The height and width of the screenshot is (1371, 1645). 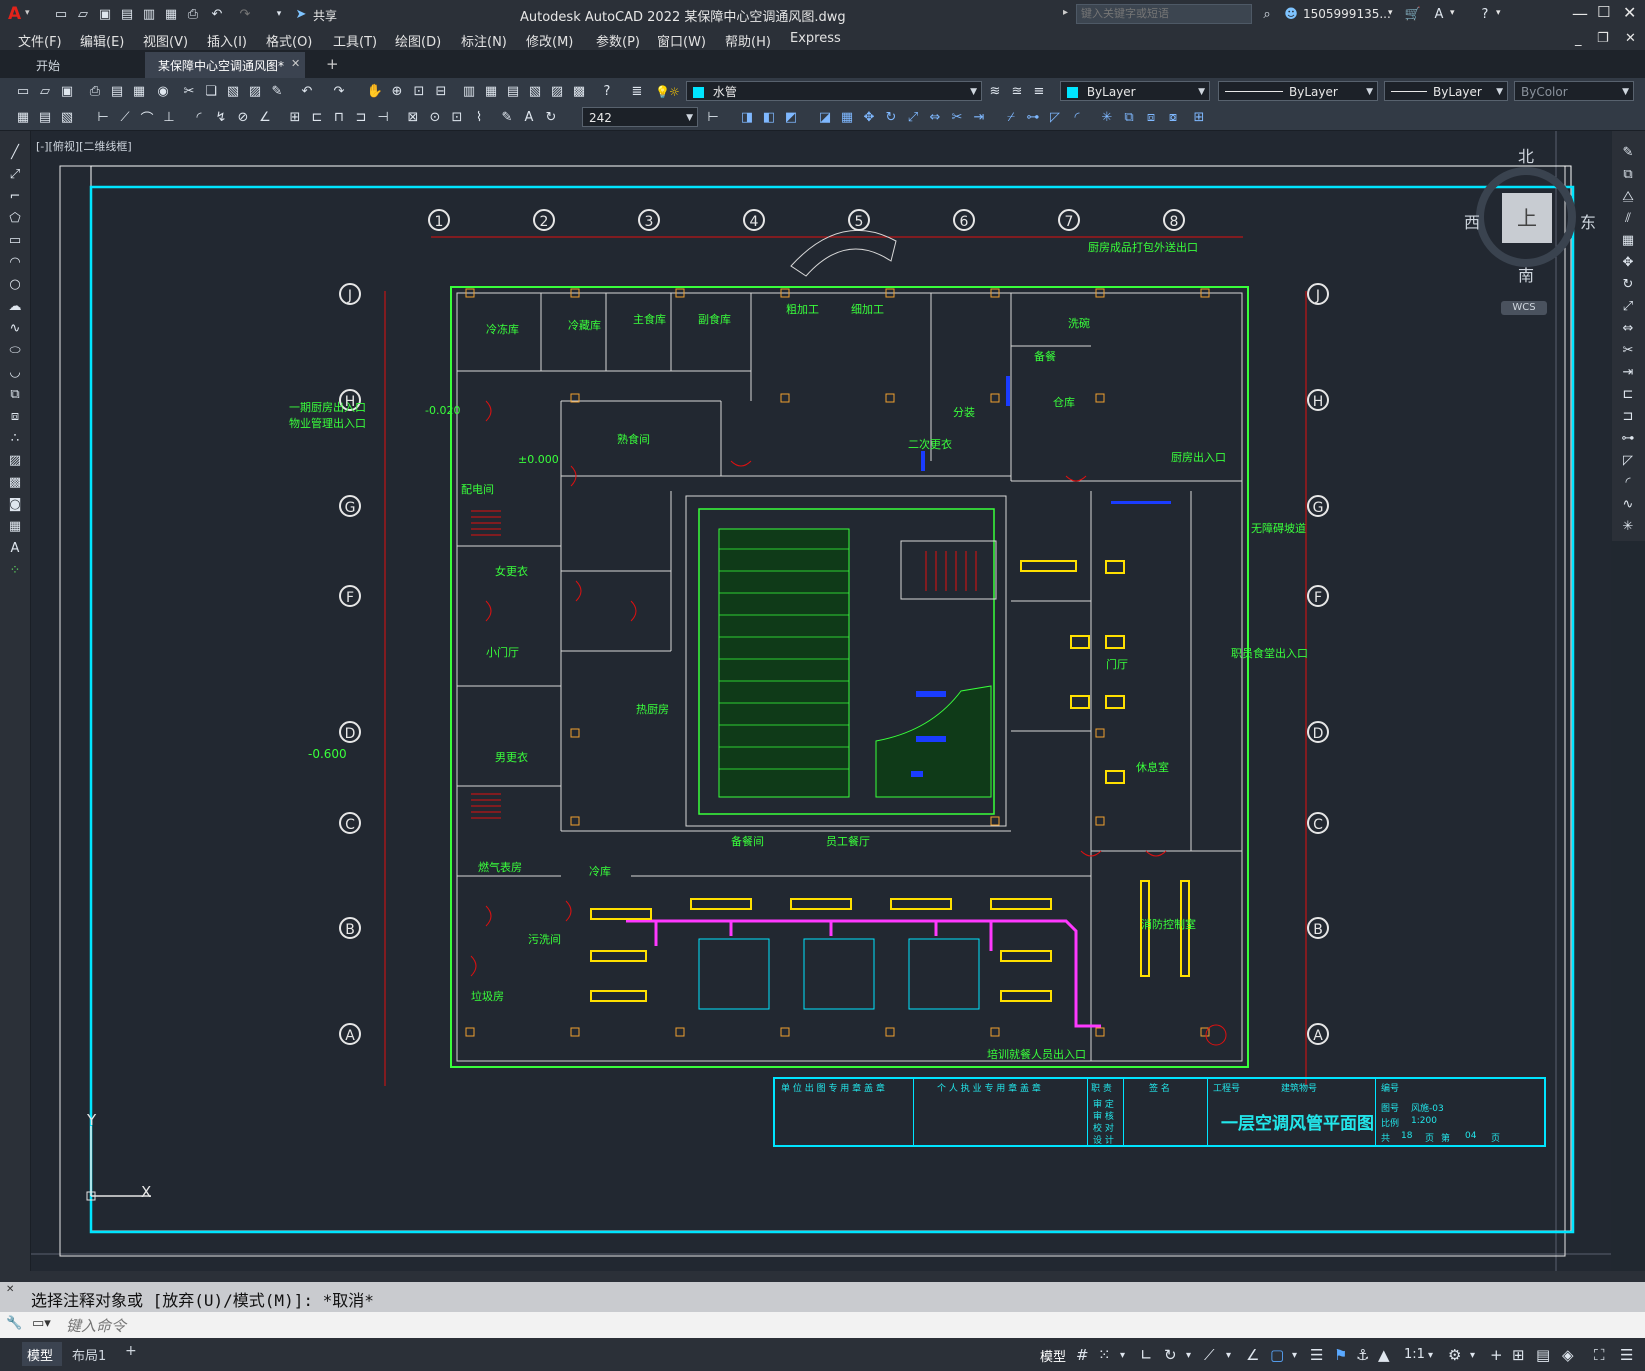 I want to click on arc-icon: ◠, so click(x=15, y=262).